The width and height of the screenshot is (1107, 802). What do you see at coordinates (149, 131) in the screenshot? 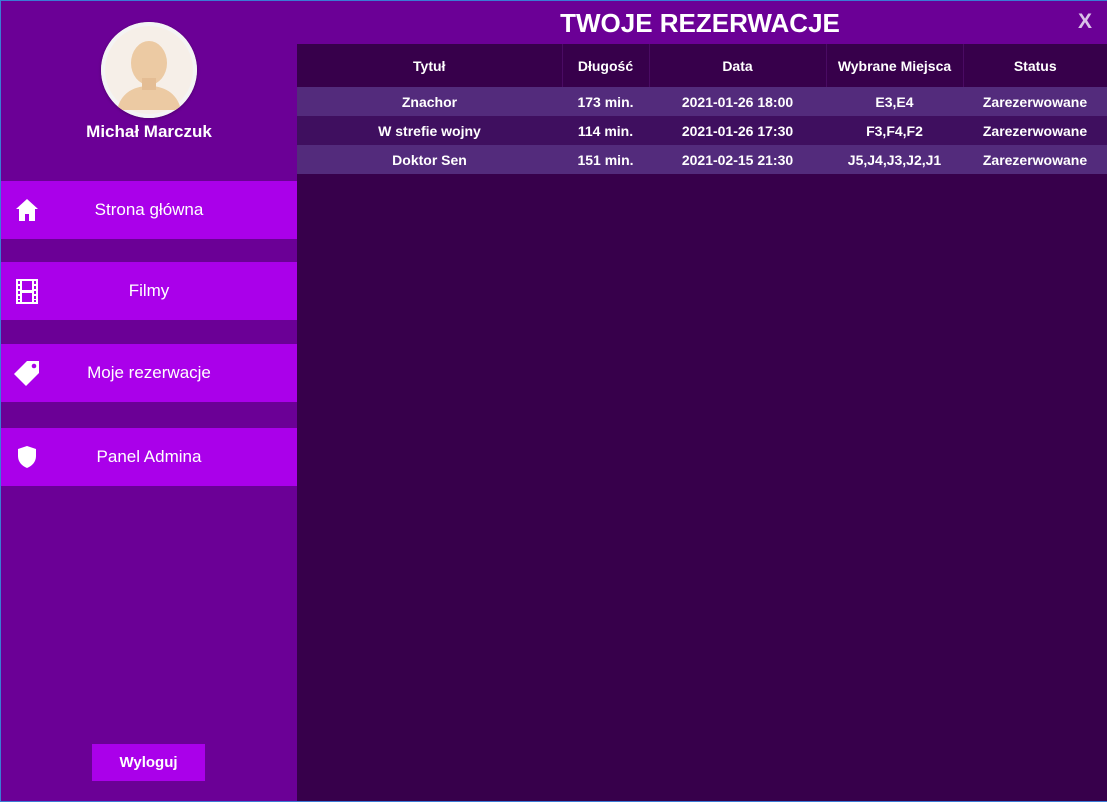
I see `user-name: Michał Marczuk` at bounding box center [149, 131].